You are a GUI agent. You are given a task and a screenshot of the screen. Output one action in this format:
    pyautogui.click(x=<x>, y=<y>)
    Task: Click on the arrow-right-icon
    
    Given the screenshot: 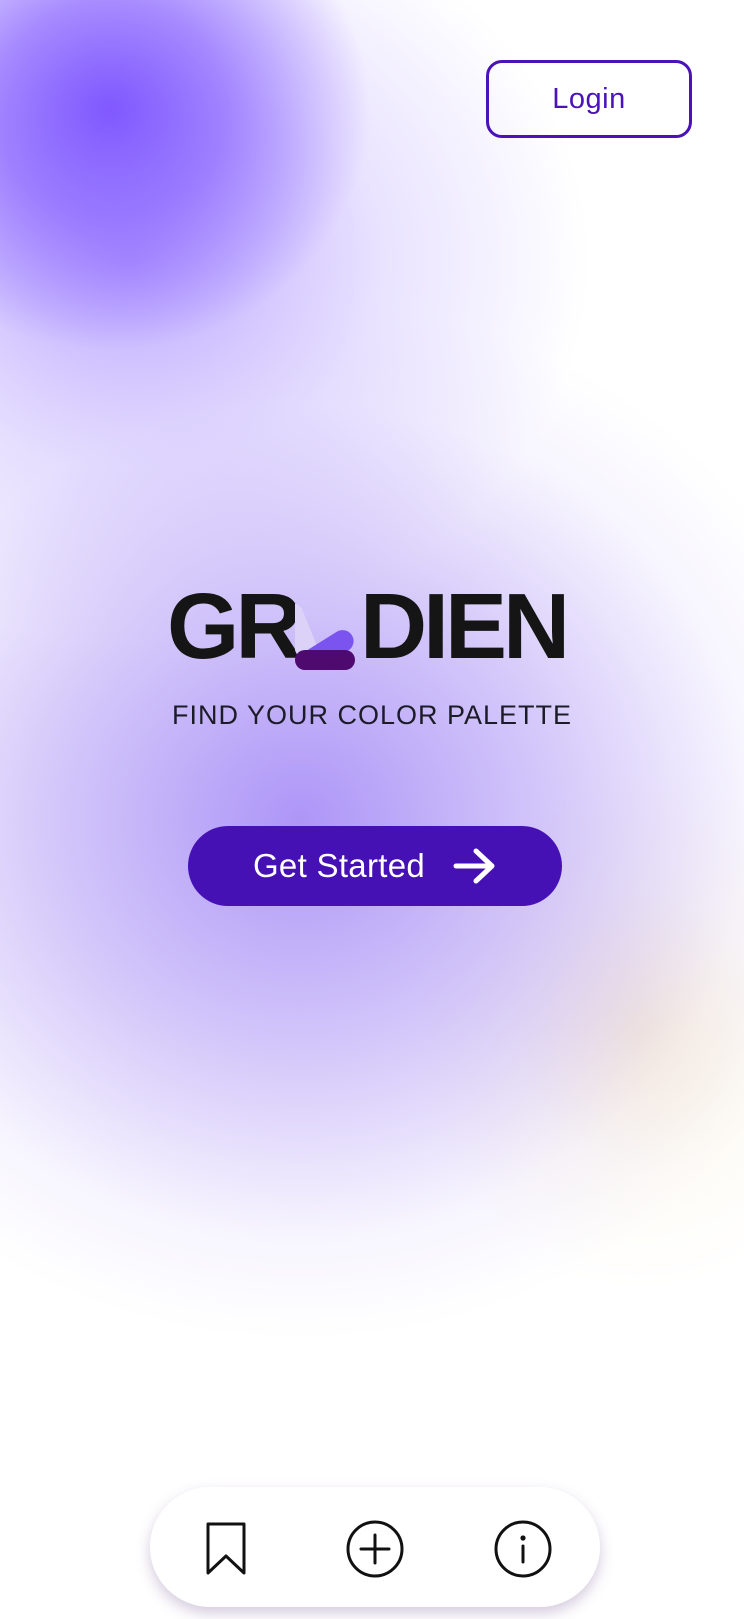 What is the action you would take?
    pyautogui.click(x=474, y=866)
    